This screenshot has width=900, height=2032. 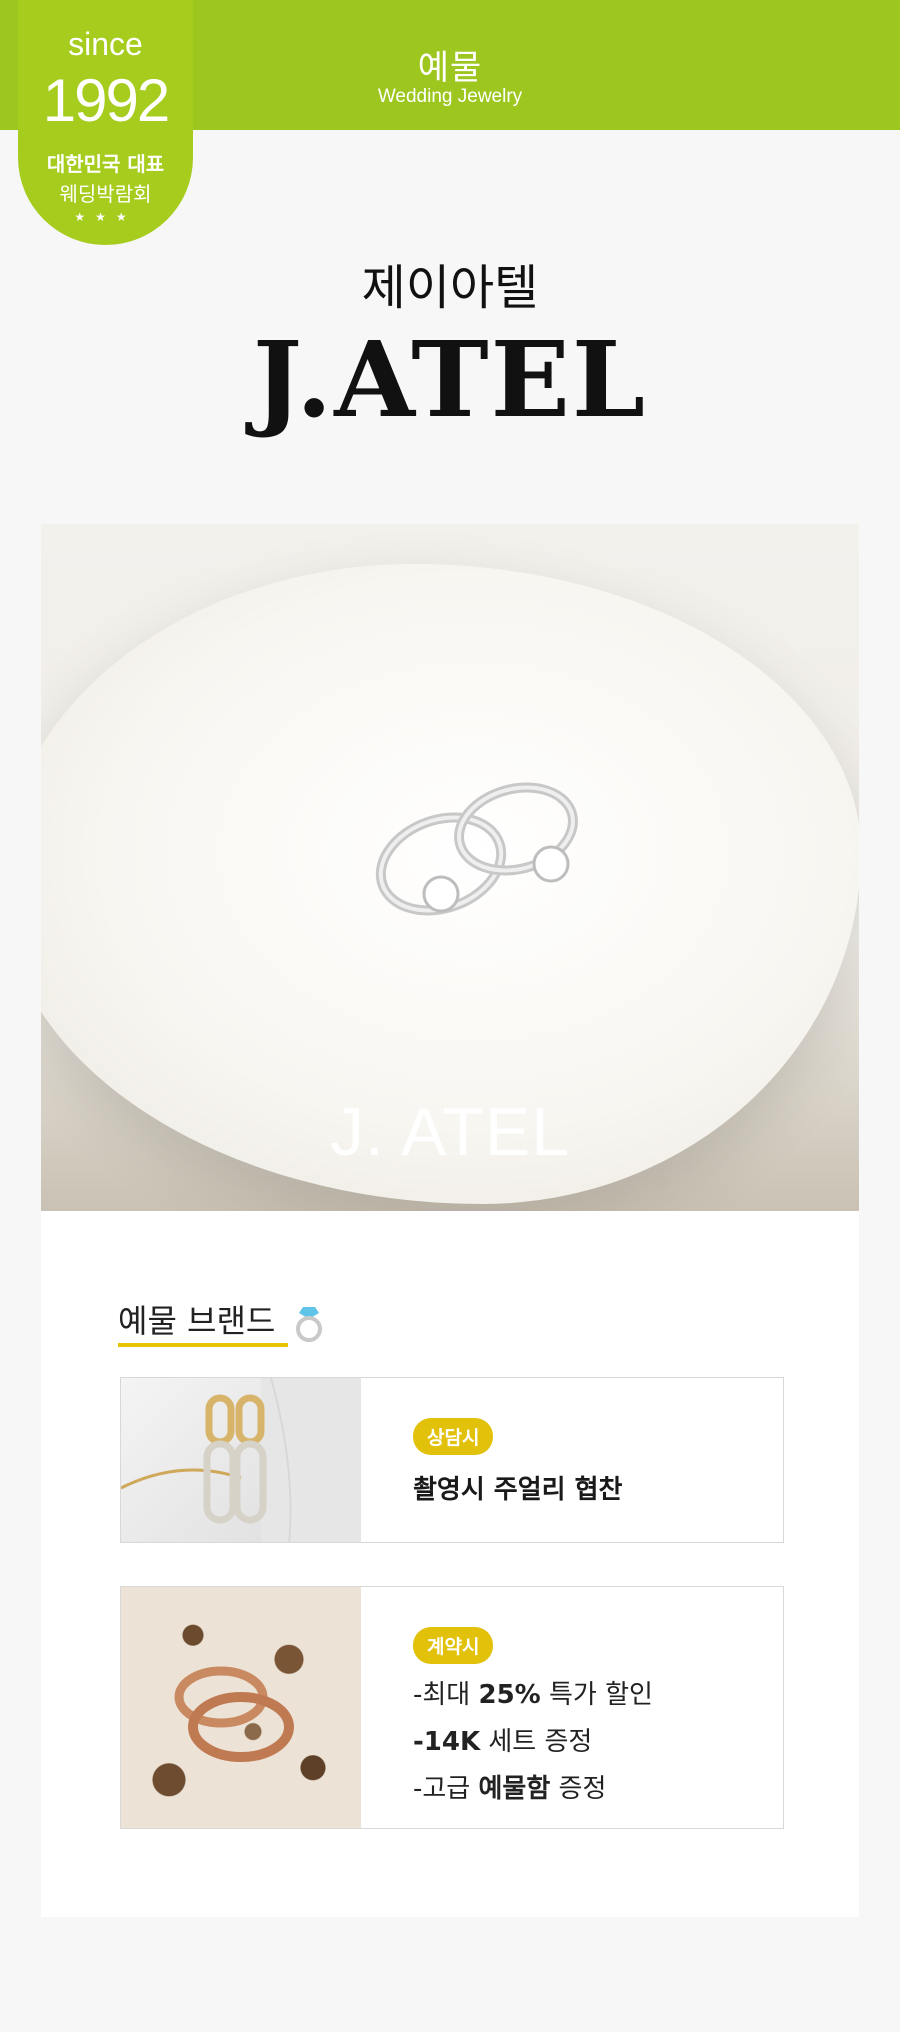 What do you see at coordinates (510, 1789) in the screenshot?
I see `benefit-line: -고급 예물함 증정` at bounding box center [510, 1789].